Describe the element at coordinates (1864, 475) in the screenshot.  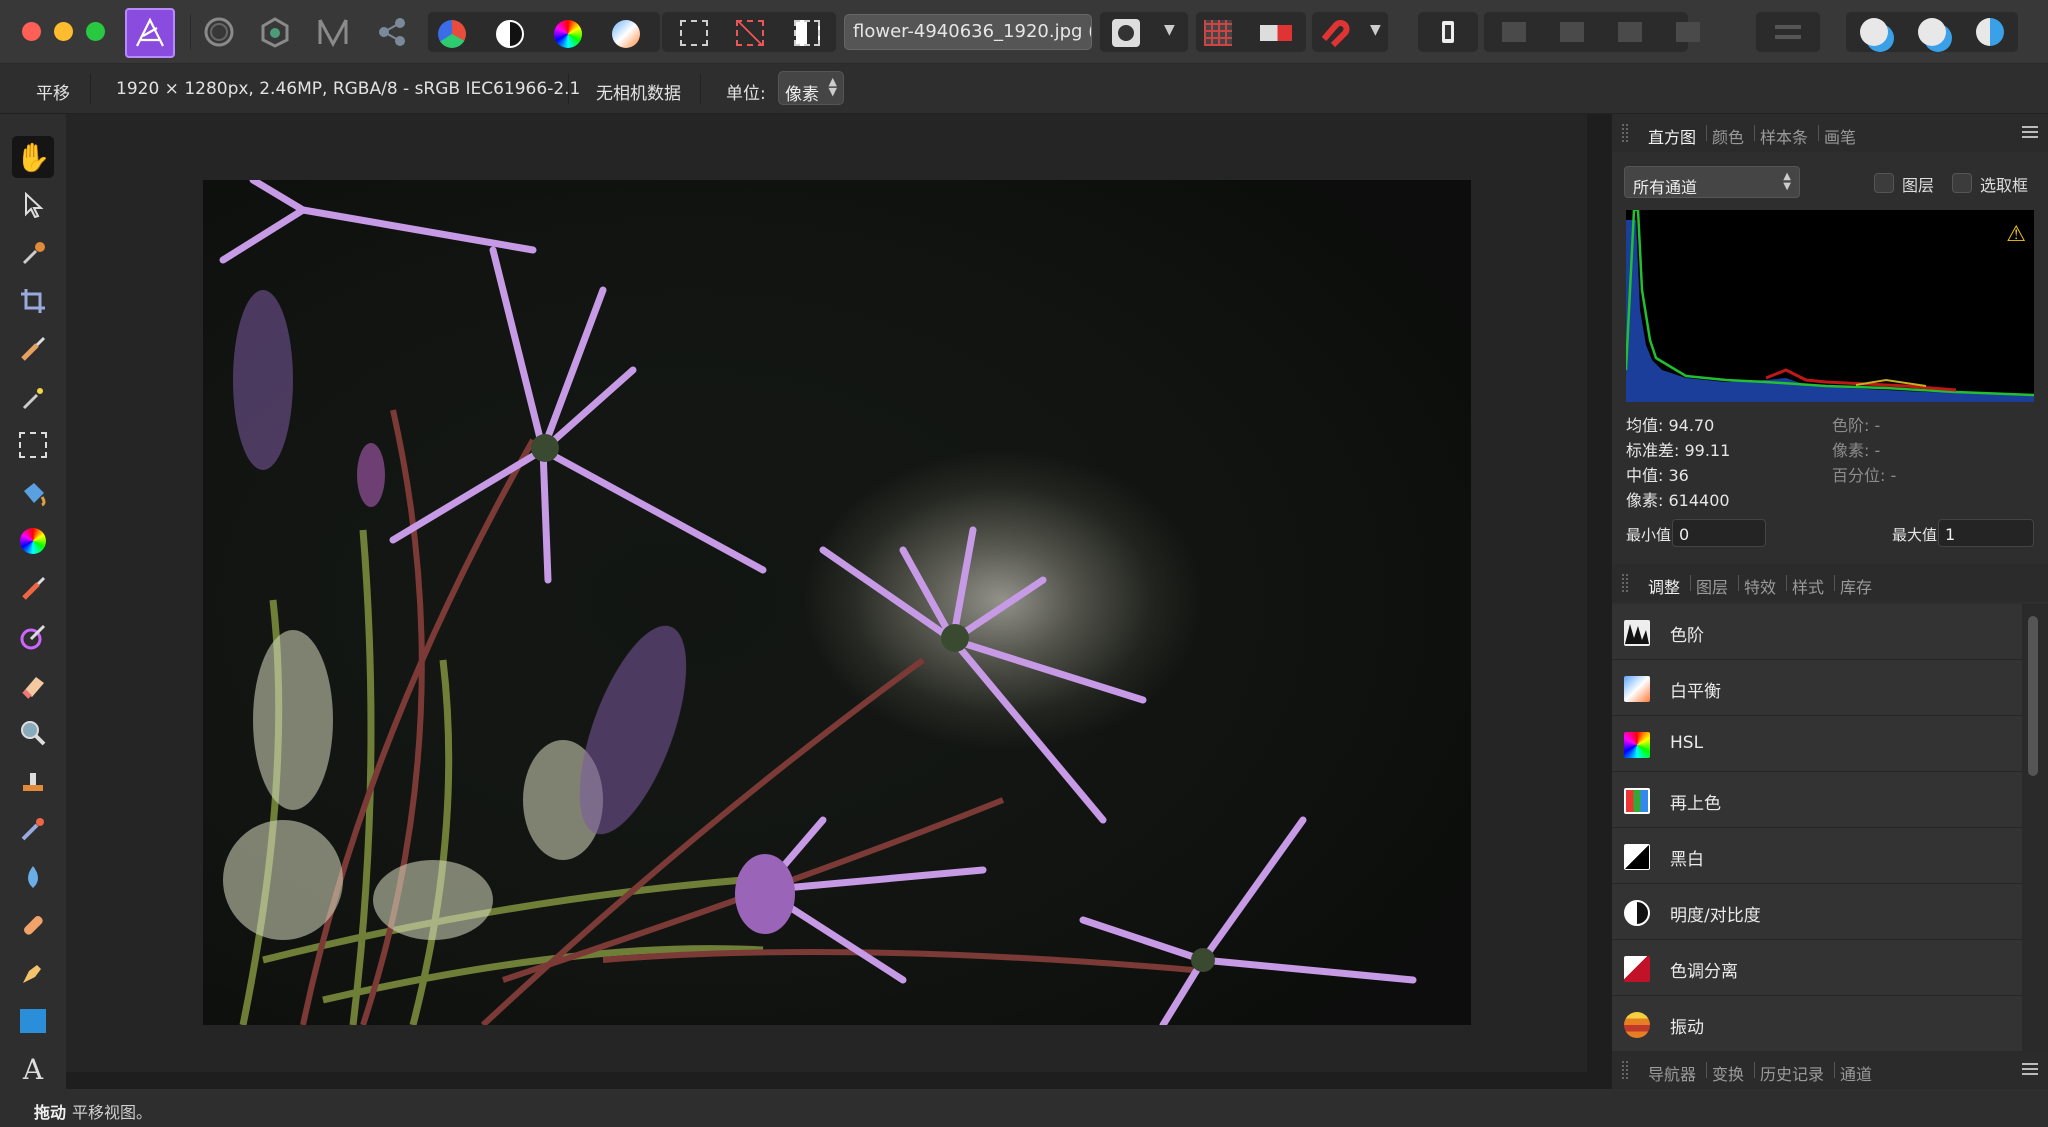
I see `percentile-stat: 百分位: -` at that location.